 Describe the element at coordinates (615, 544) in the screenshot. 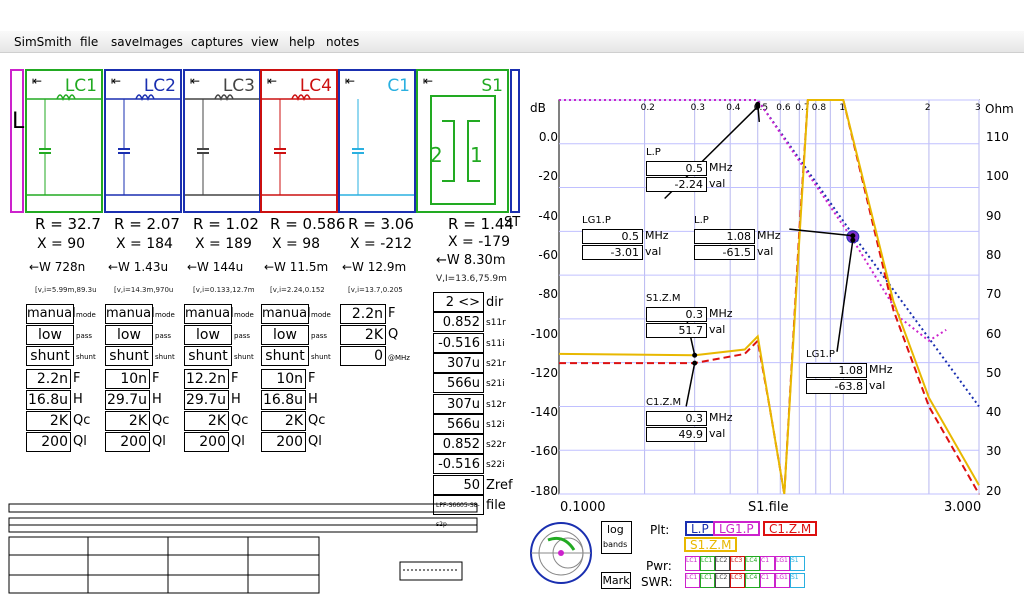

I see `bands-label: bands` at that location.